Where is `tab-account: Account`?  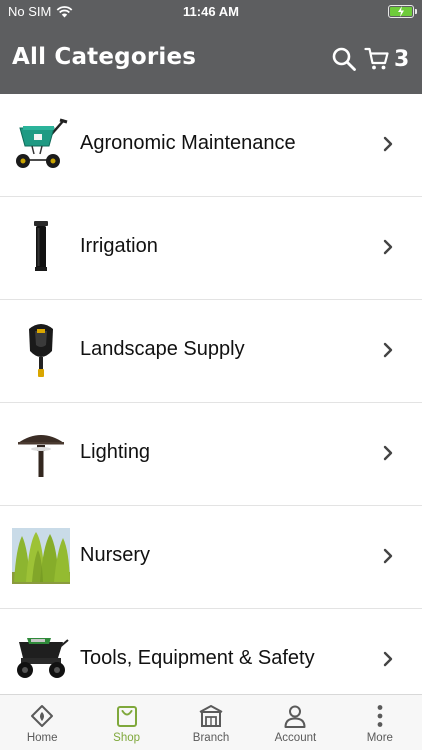 tab-account: Account is located at coordinates (295, 722).